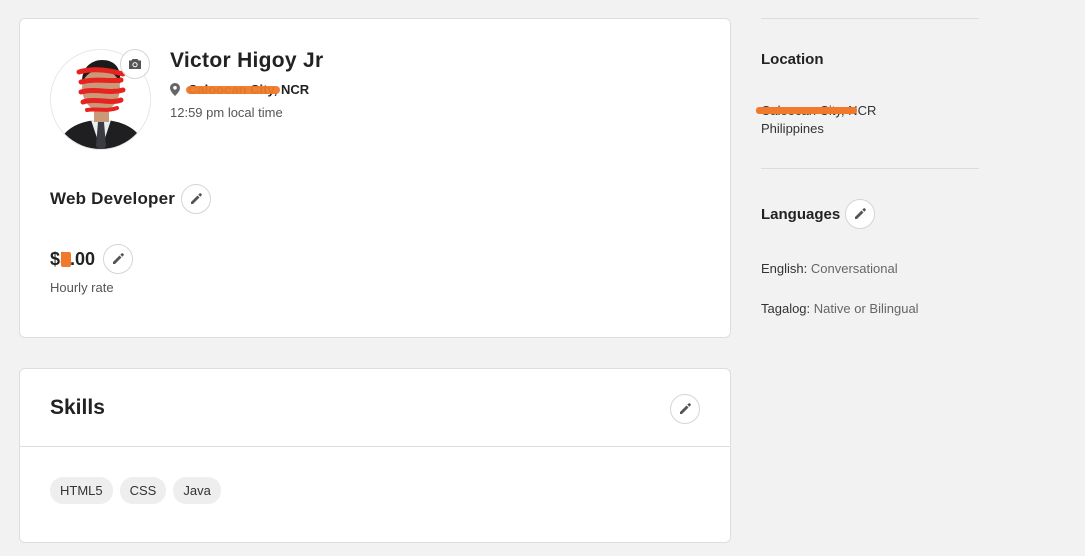 This screenshot has height=556, width=1085. I want to click on hourly-rate: $5.00, so click(72, 259).